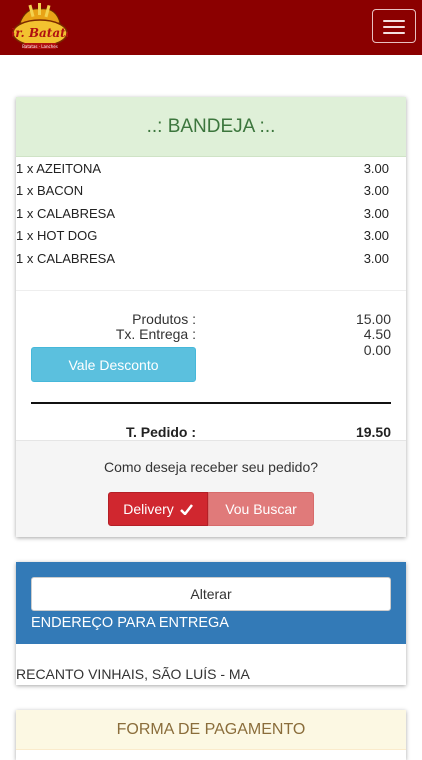 The width and height of the screenshot is (422, 760). Describe the element at coordinates (211, 730) in the screenshot. I see `payment-title: FORMA DE PAGAMENTO` at that location.